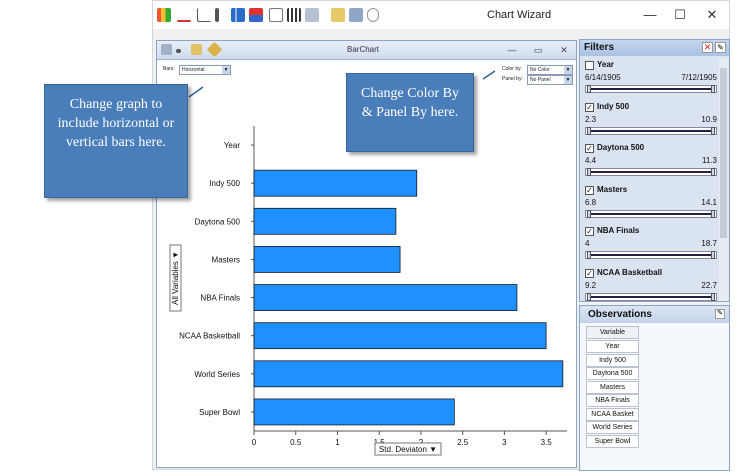  Describe the element at coordinates (238, 15) in the screenshot. I see `histogram-icon` at that location.